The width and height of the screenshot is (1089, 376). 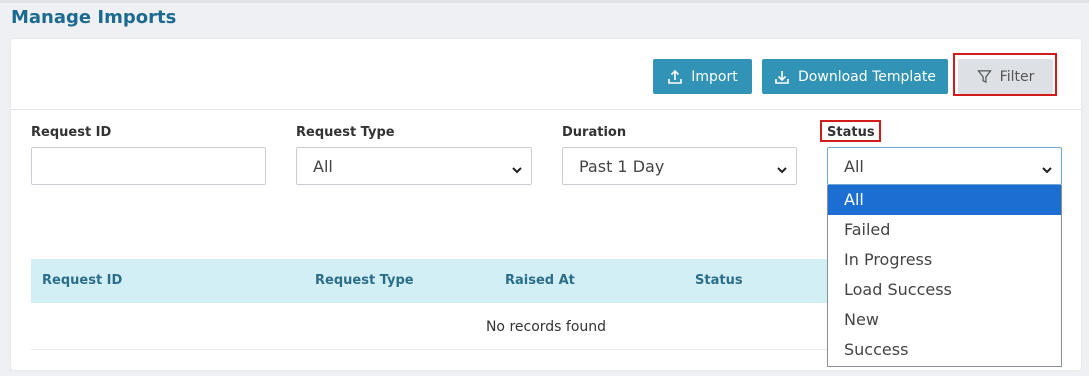 What do you see at coordinates (679, 166) in the screenshot?
I see `duration-select: Past 1 Day` at bounding box center [679, 166].